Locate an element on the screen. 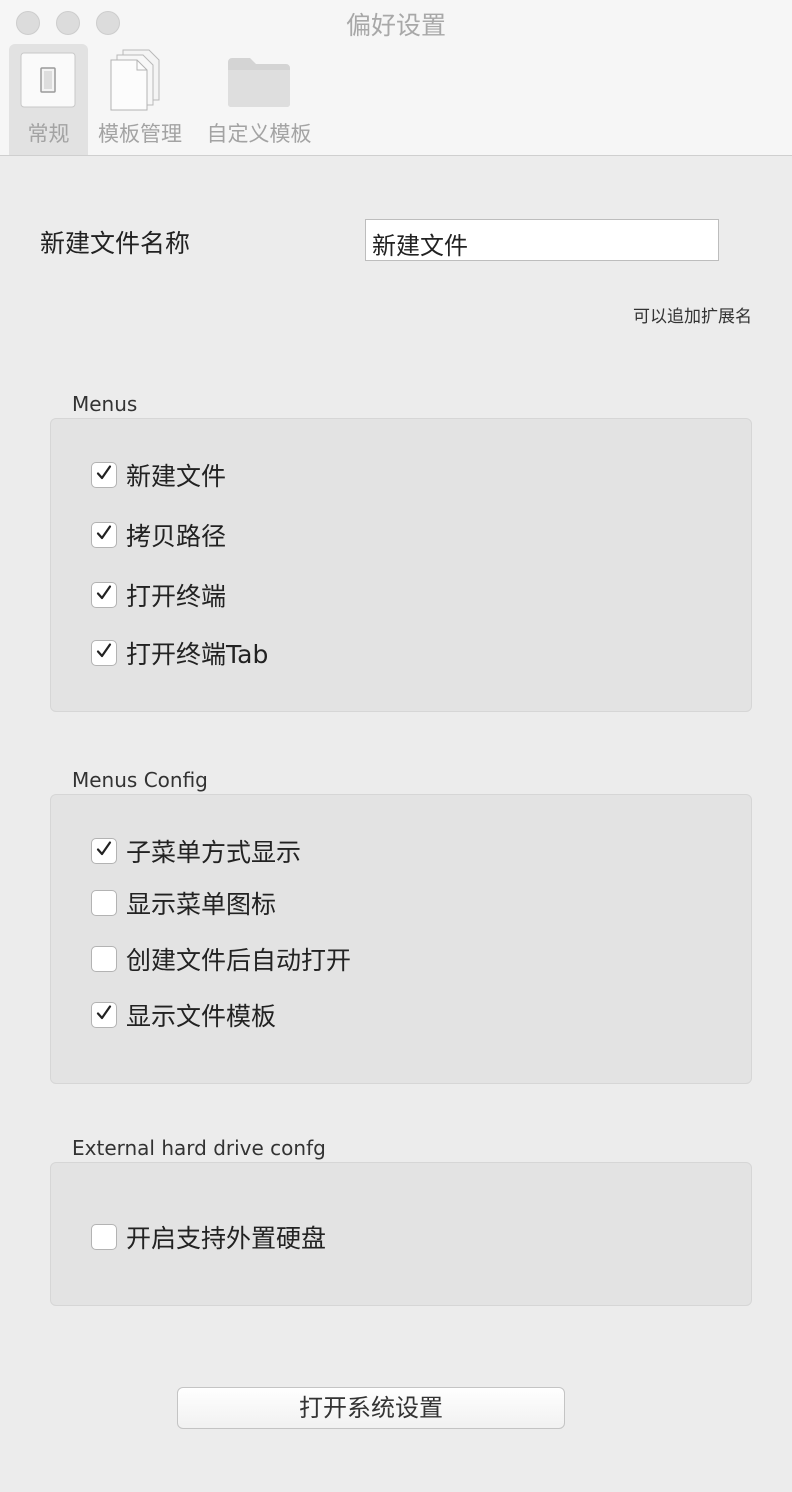 The image size is (792, 1492). tab-template-manager: 模板管理 is located at coordinates (140, 99).